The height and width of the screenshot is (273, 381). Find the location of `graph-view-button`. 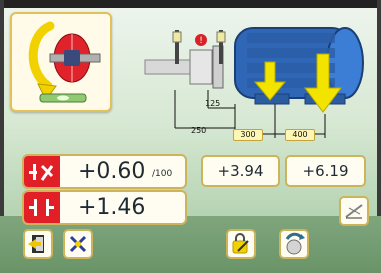

graph-view-button is located at coordinates (354, 211).